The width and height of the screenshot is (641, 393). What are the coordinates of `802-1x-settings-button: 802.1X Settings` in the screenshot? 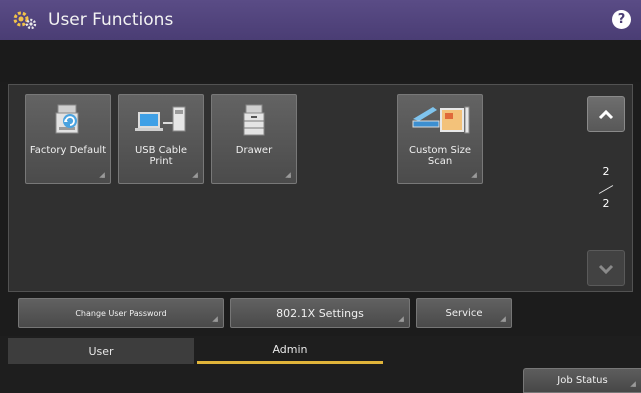 It's located at (320, 313).